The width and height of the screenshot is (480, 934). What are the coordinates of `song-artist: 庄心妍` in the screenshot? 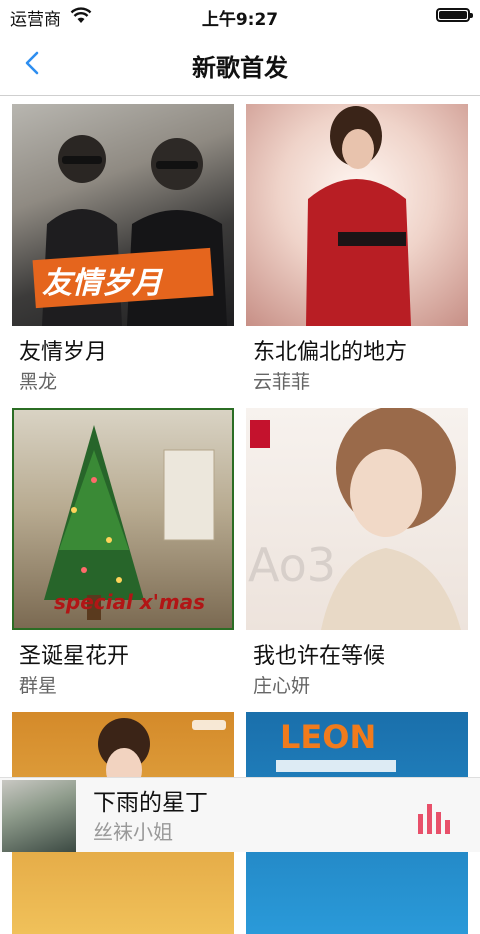 It's located at (282, 686).